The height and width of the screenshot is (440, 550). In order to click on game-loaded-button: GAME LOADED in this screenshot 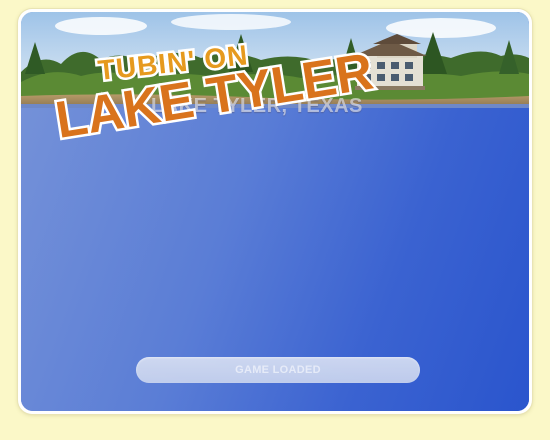, I will do `click(278, 370)`.